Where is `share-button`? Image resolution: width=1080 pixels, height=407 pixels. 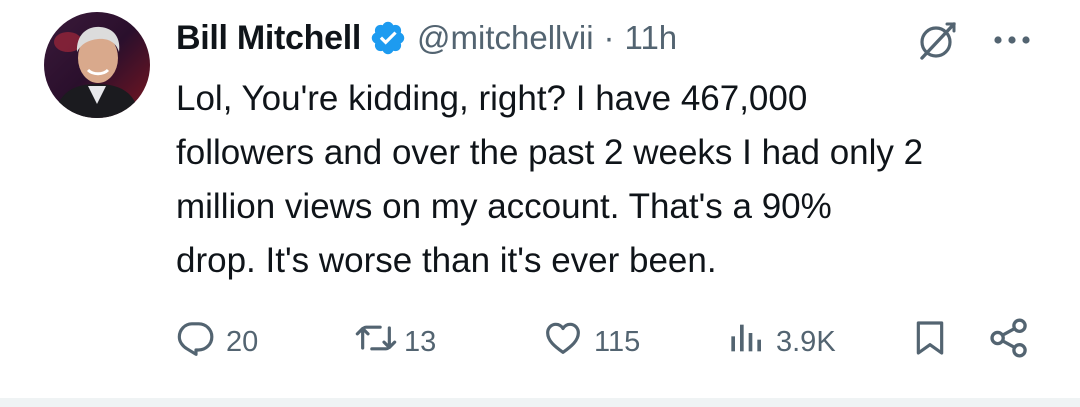 share-button is located at coordinates (1009, 342).